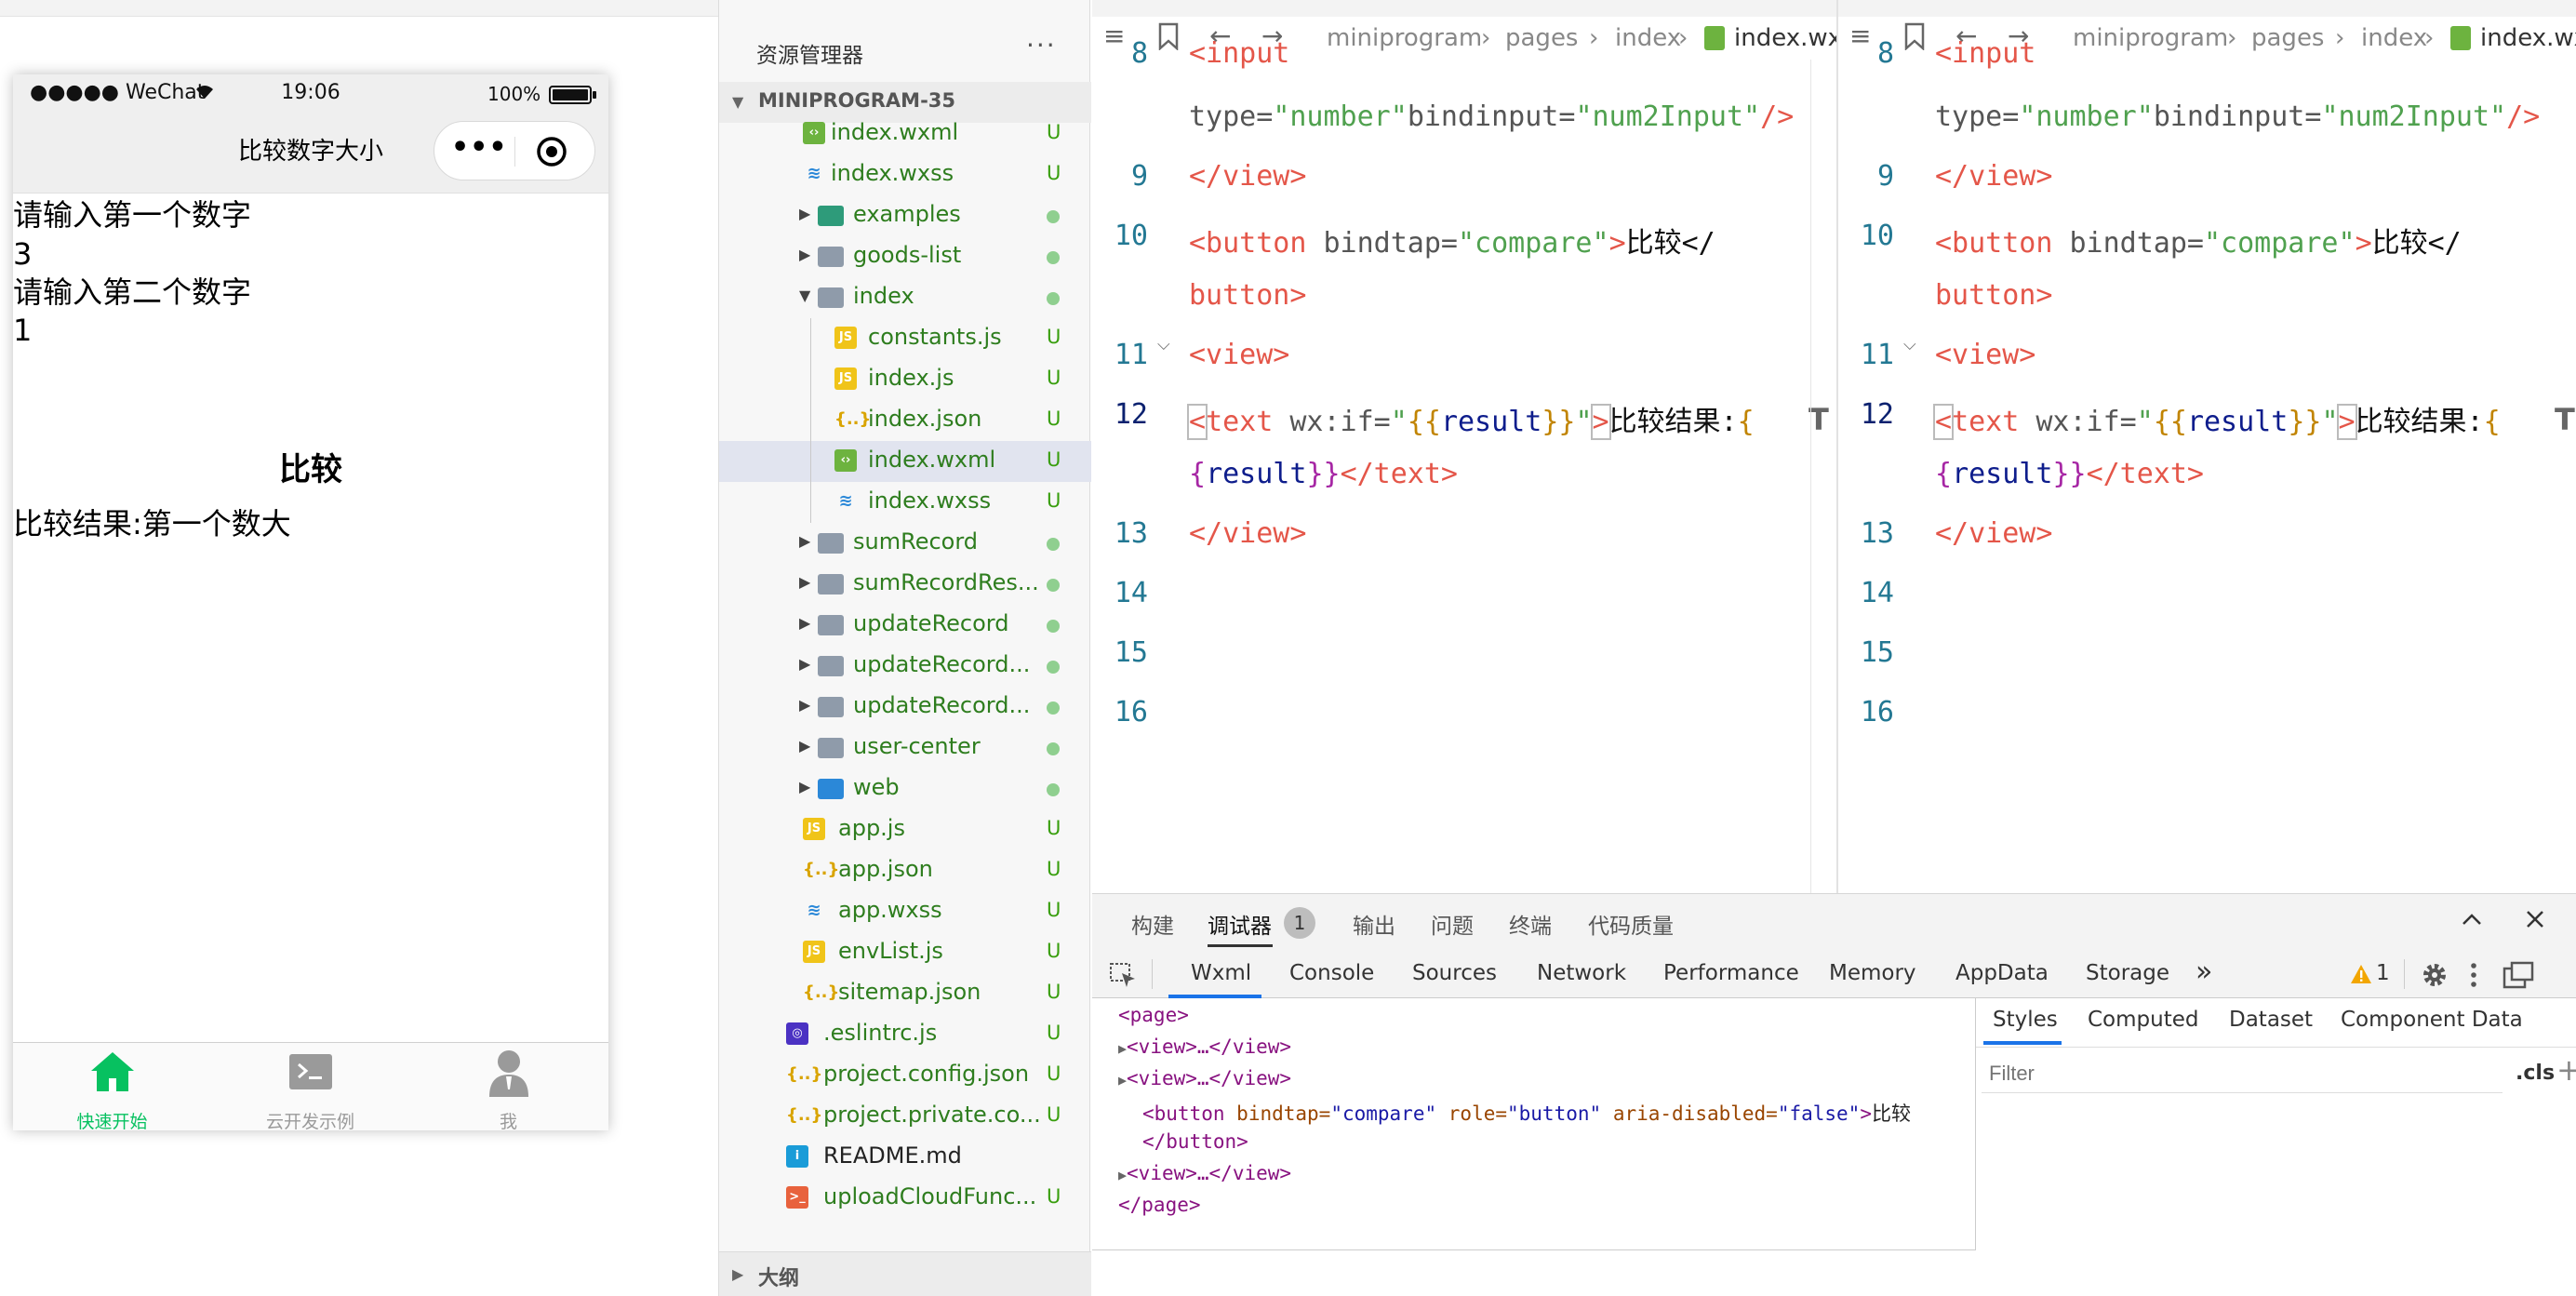  I want to click on more-tabs-icon: », so click(2204, 972).